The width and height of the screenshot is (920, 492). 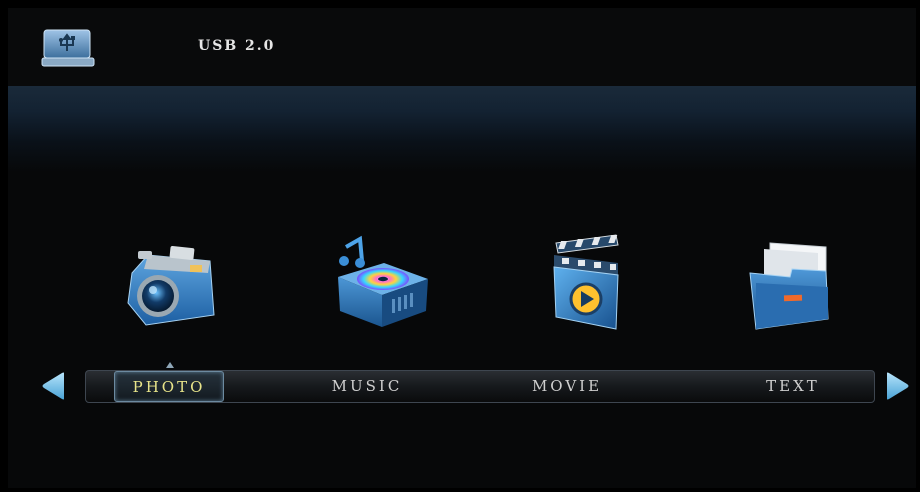 I want to click on menu-item-music: MUSIC, so click(x=367, y=386).